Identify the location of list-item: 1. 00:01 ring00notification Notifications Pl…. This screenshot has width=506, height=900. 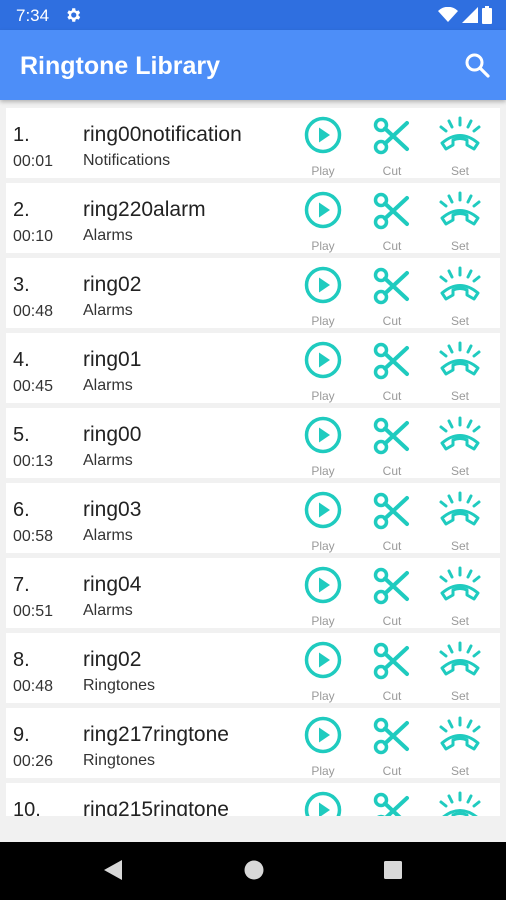
(253, 143).